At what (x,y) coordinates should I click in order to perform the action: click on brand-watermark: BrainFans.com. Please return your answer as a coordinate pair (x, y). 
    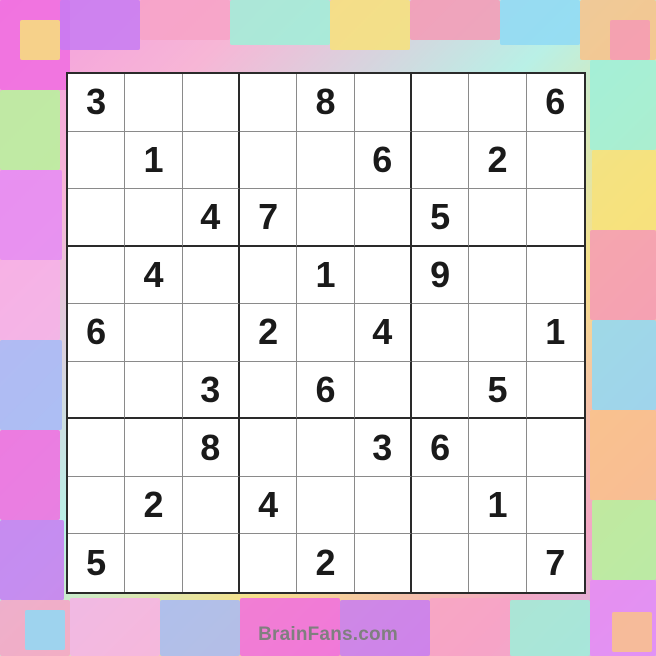
    Looking at the image, I should click on (328, 634).